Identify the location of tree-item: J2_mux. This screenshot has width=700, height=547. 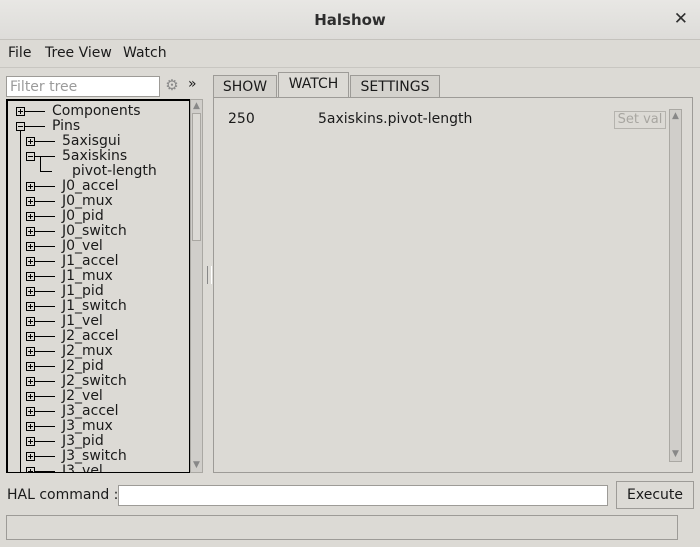
(98, 351).